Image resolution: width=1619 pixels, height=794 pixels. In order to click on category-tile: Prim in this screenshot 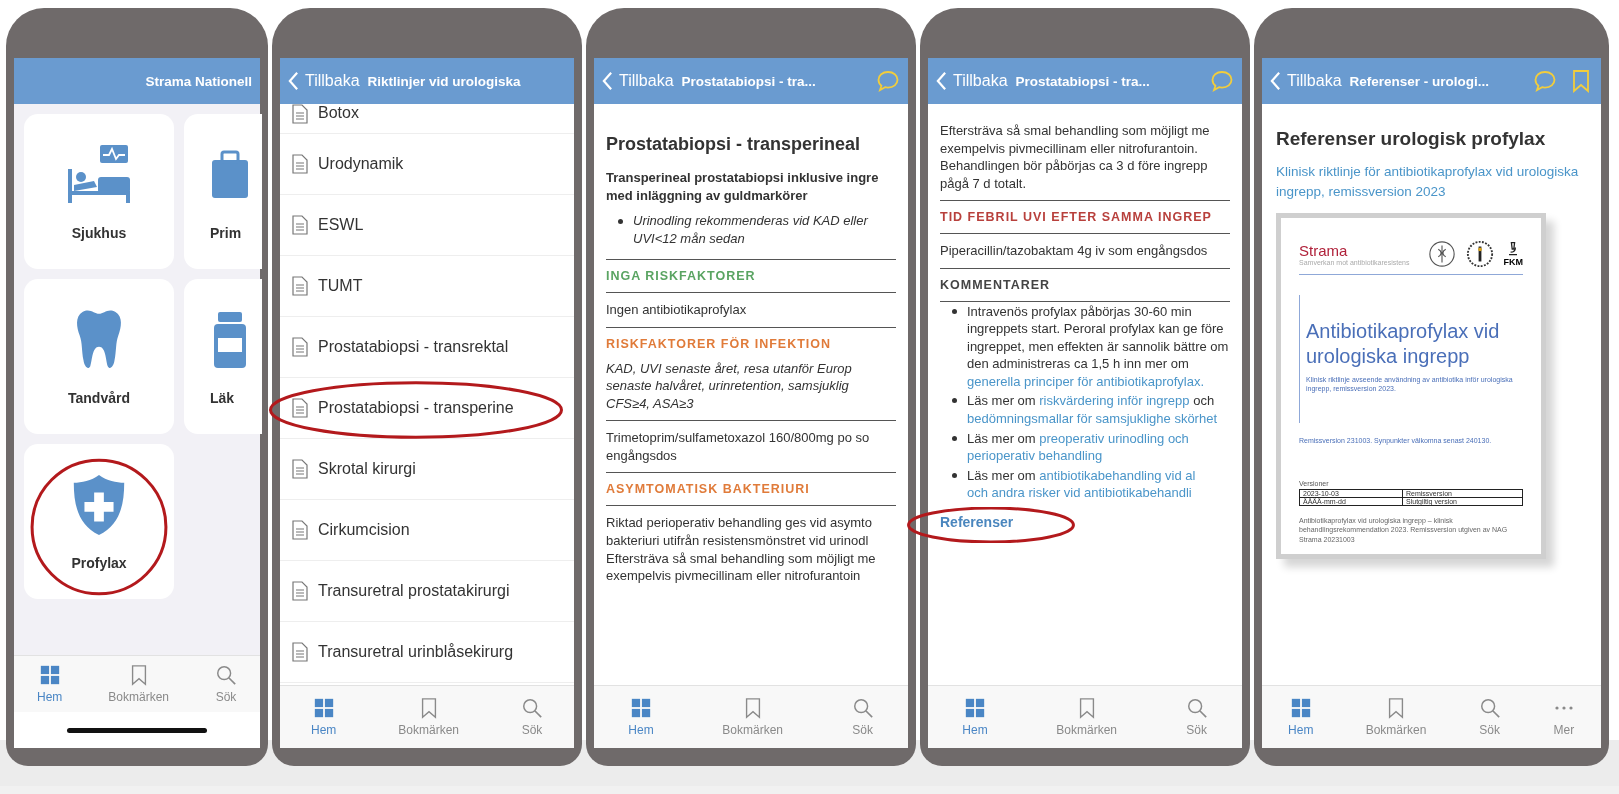, I will do `click(223, 191)`.